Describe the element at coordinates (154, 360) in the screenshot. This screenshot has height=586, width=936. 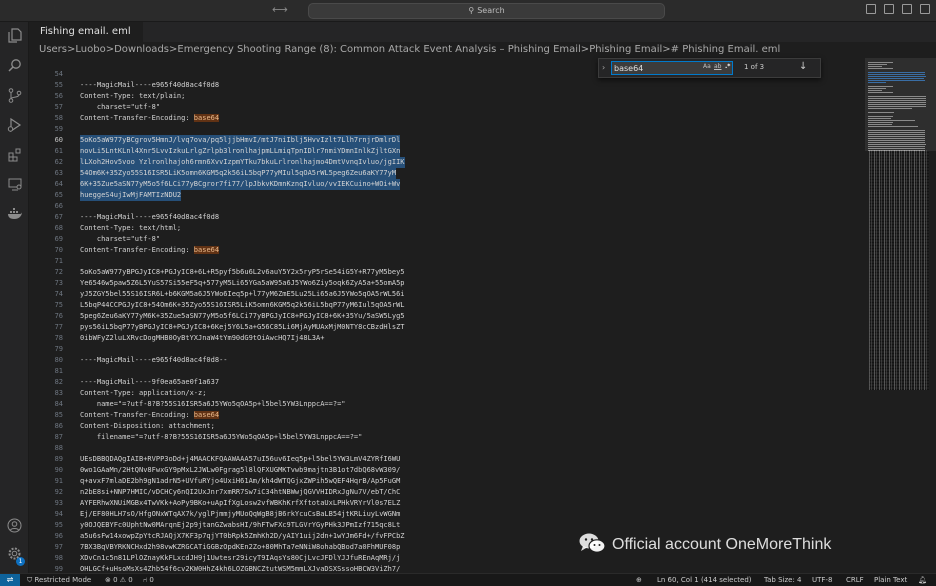
I see `line-text: ----MagicMail----e965f40d8ac4f0d8--` at that location.